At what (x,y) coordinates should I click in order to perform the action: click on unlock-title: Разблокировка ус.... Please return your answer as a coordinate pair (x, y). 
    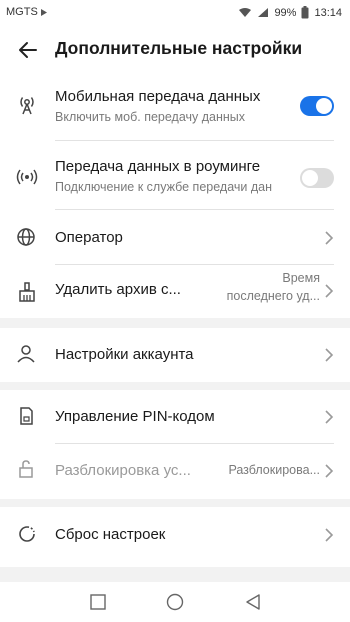
    Looking at the image, I should click on (123, 470).